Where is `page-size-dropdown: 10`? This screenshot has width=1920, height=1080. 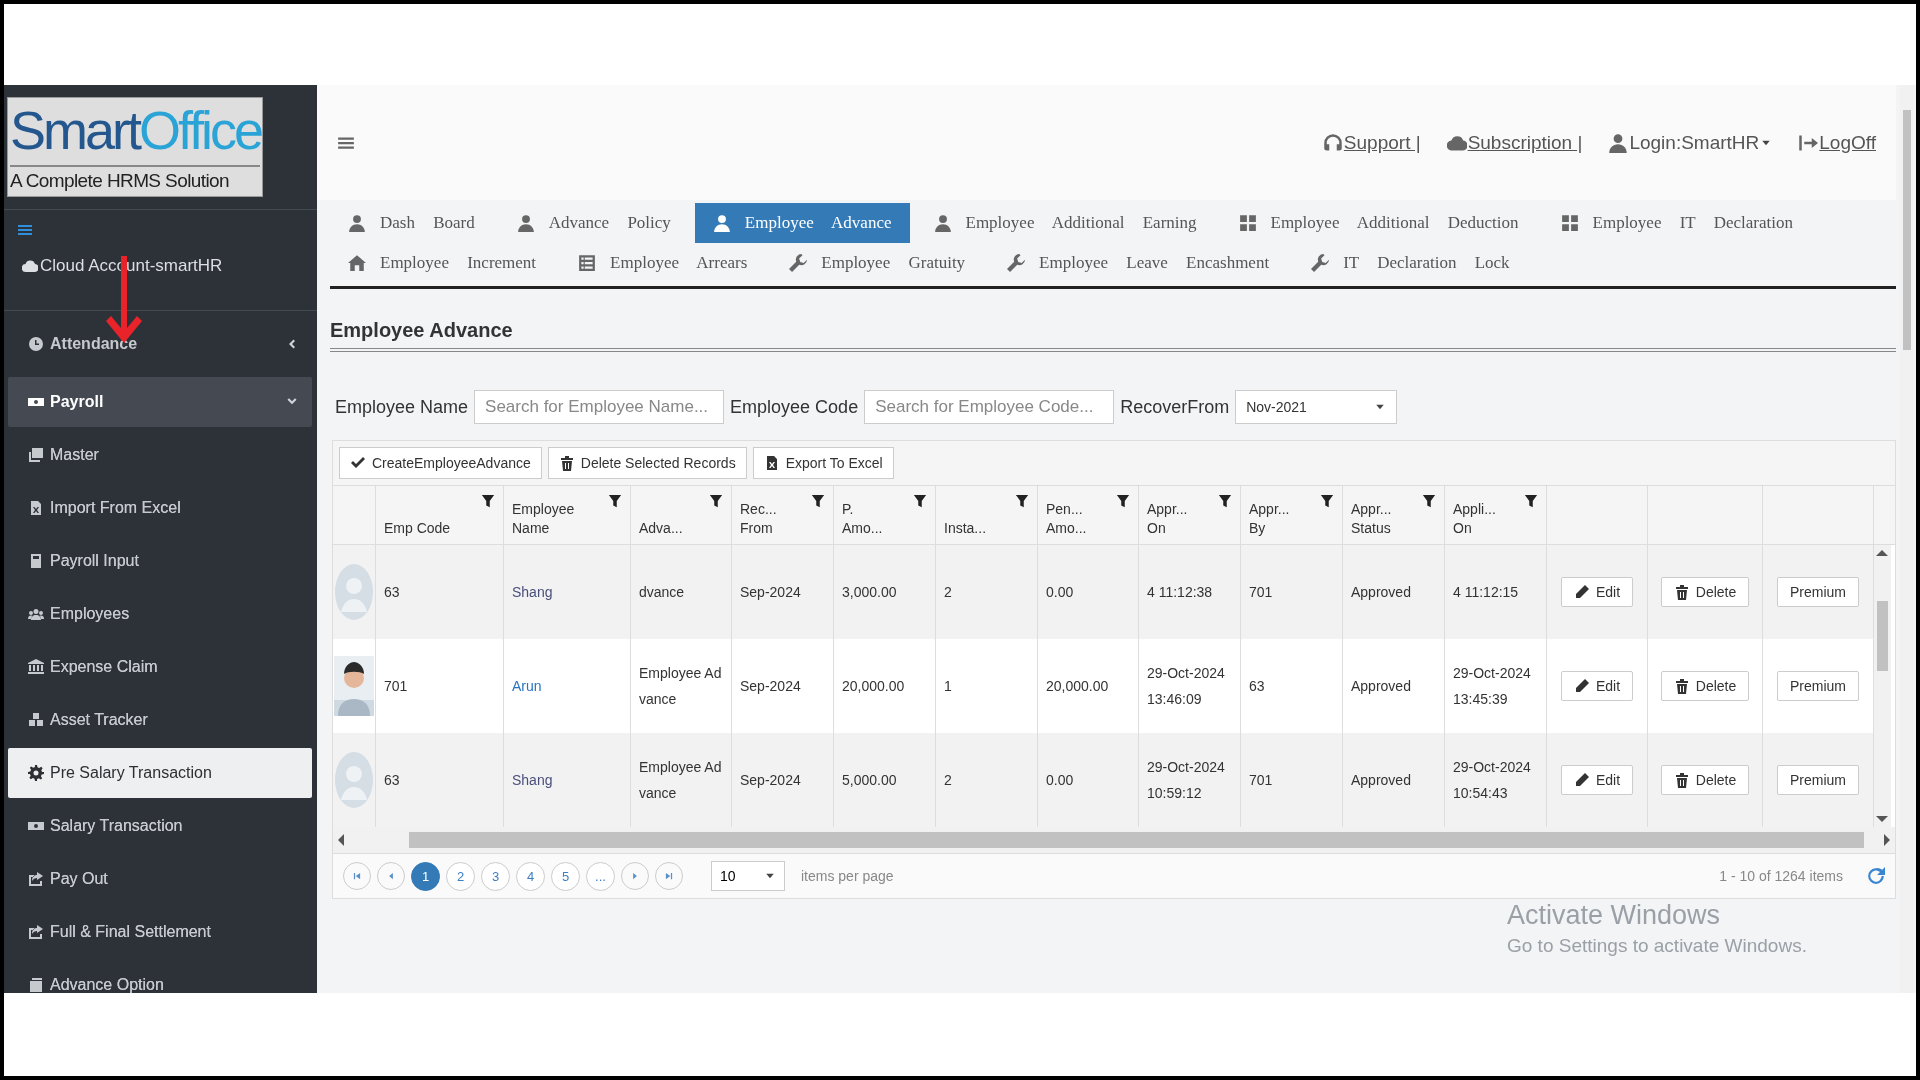 page-size-dropdown: 10 is located at coordinates (748, 876).